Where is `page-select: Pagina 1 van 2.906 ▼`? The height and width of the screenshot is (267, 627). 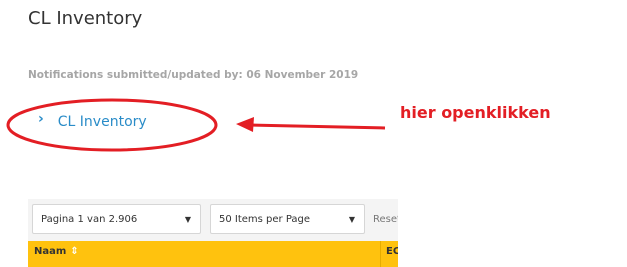
page-select: Pagina 1 van 2.906 ▼ is located at coordinates (116, 219).